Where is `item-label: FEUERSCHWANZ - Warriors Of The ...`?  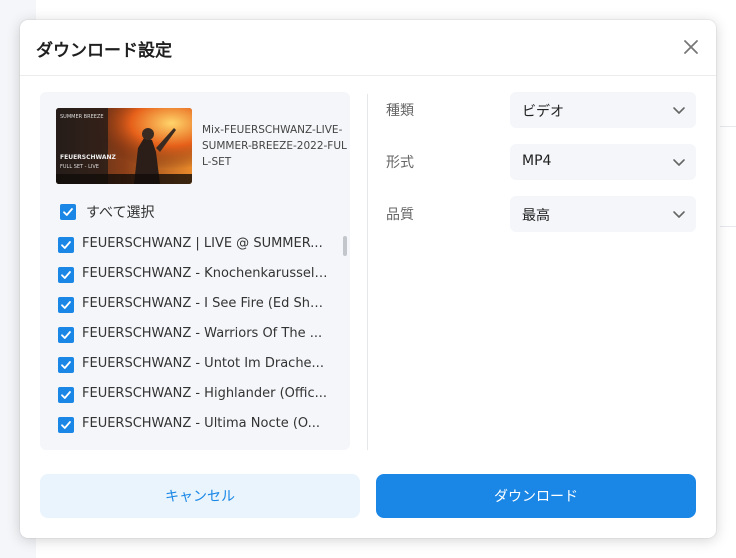
item-label: FEUERSCHWANZ - Warriors Of The ... is located at coordinates (202, 333).